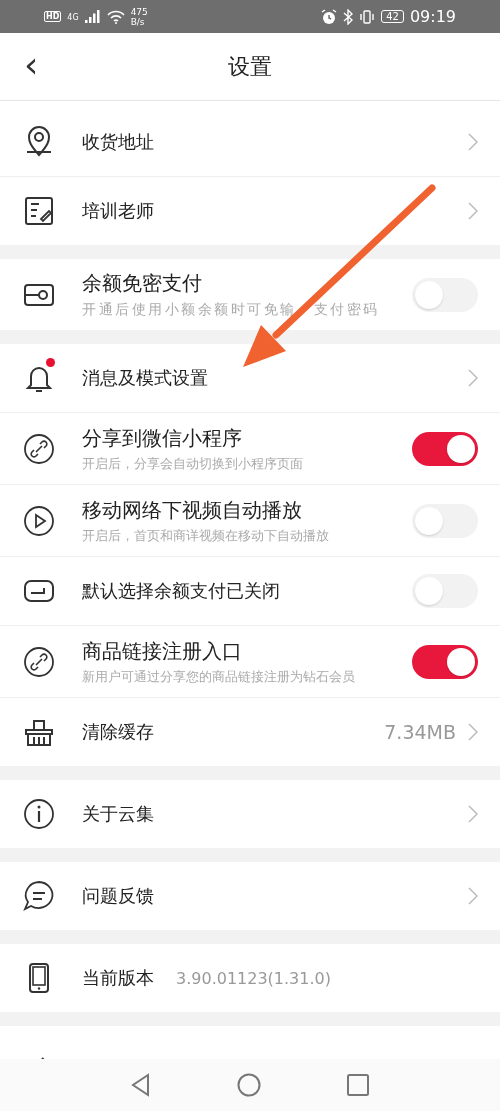 The height and width of the screenshot is (1111, 500). Describe the element at coordinates (118, 814) in the screenshot. I see `setting-title: 关于云集` at that location.